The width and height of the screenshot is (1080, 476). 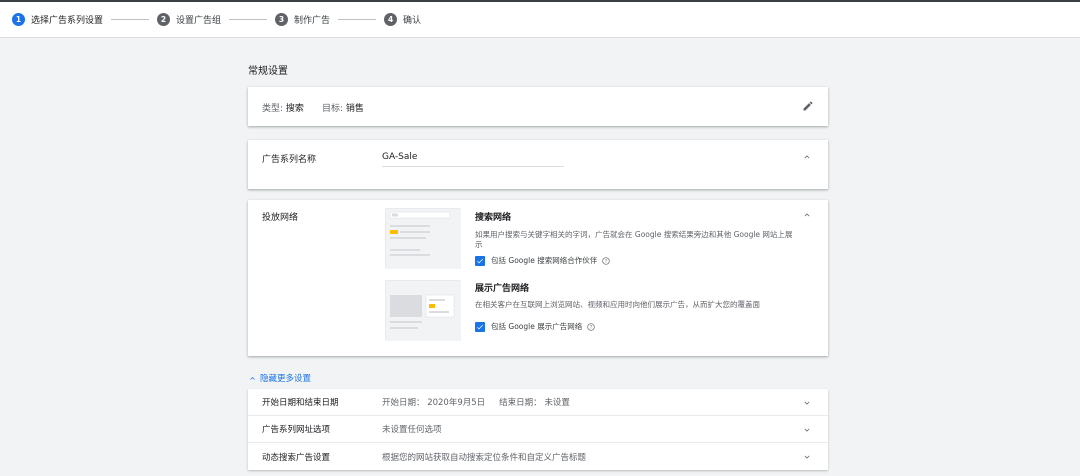 What do you see at coordinates (67, 21) in the screenshot?
I see `step-label: 选择广告系列设置` at bounding box center [67, 21].